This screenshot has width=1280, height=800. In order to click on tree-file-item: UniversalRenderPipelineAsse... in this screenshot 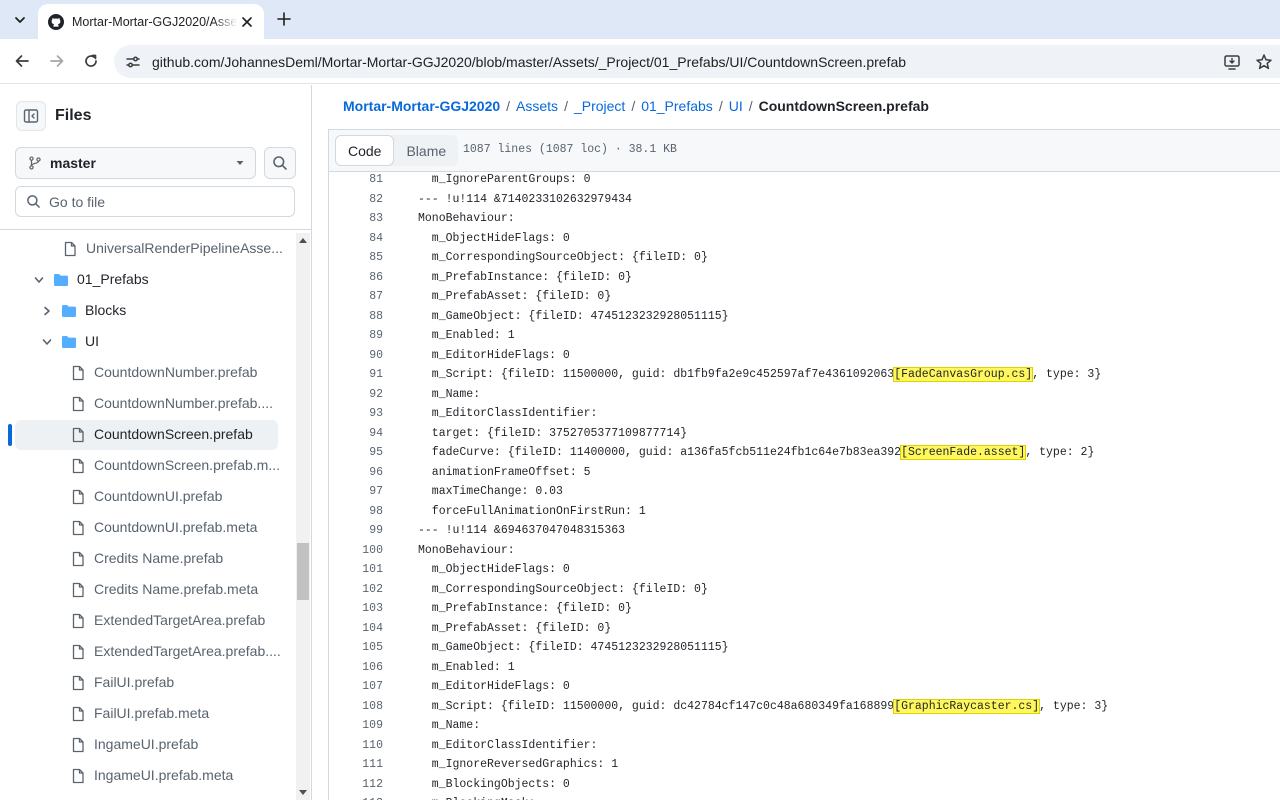, I will do `click(148, 248)`.